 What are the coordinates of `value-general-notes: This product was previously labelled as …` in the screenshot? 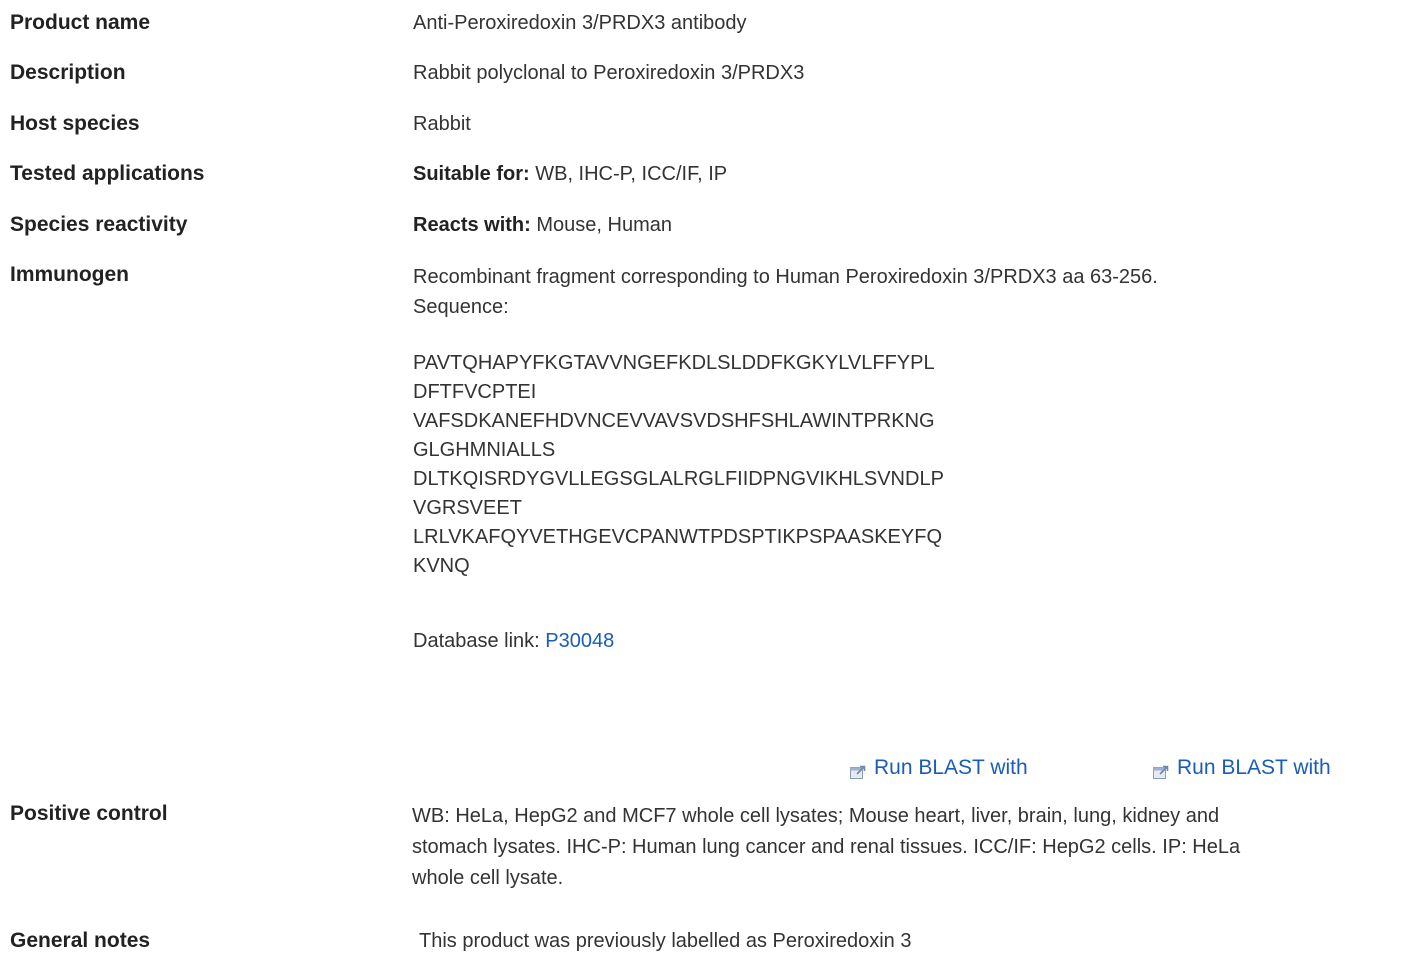 It's located at (665, 941).